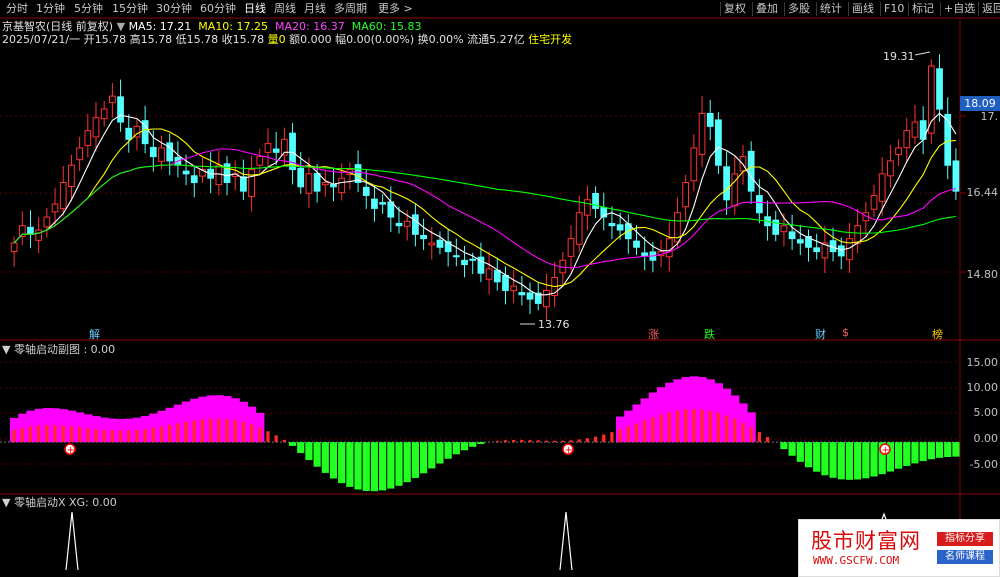  Describe the element at coordinates (983, 192) in the screenshot. I see `price-axis-label: 16.44` at that location.